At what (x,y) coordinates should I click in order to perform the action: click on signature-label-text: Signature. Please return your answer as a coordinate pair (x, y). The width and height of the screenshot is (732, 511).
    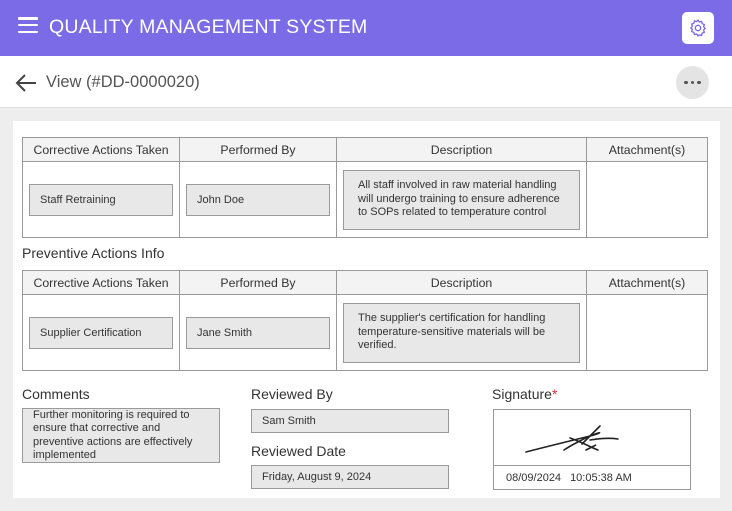
    Looking at the image, I should click on (522, 394).